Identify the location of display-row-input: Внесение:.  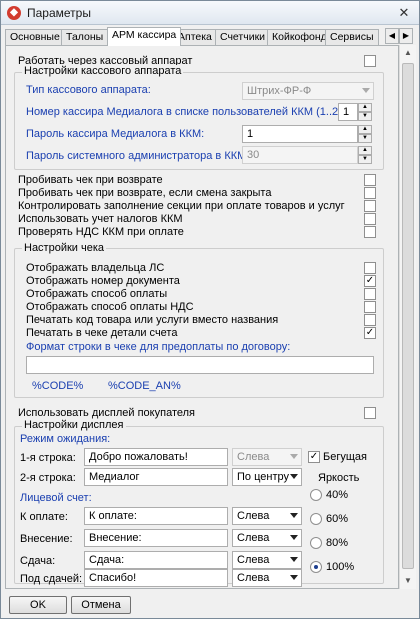
(156, 538).